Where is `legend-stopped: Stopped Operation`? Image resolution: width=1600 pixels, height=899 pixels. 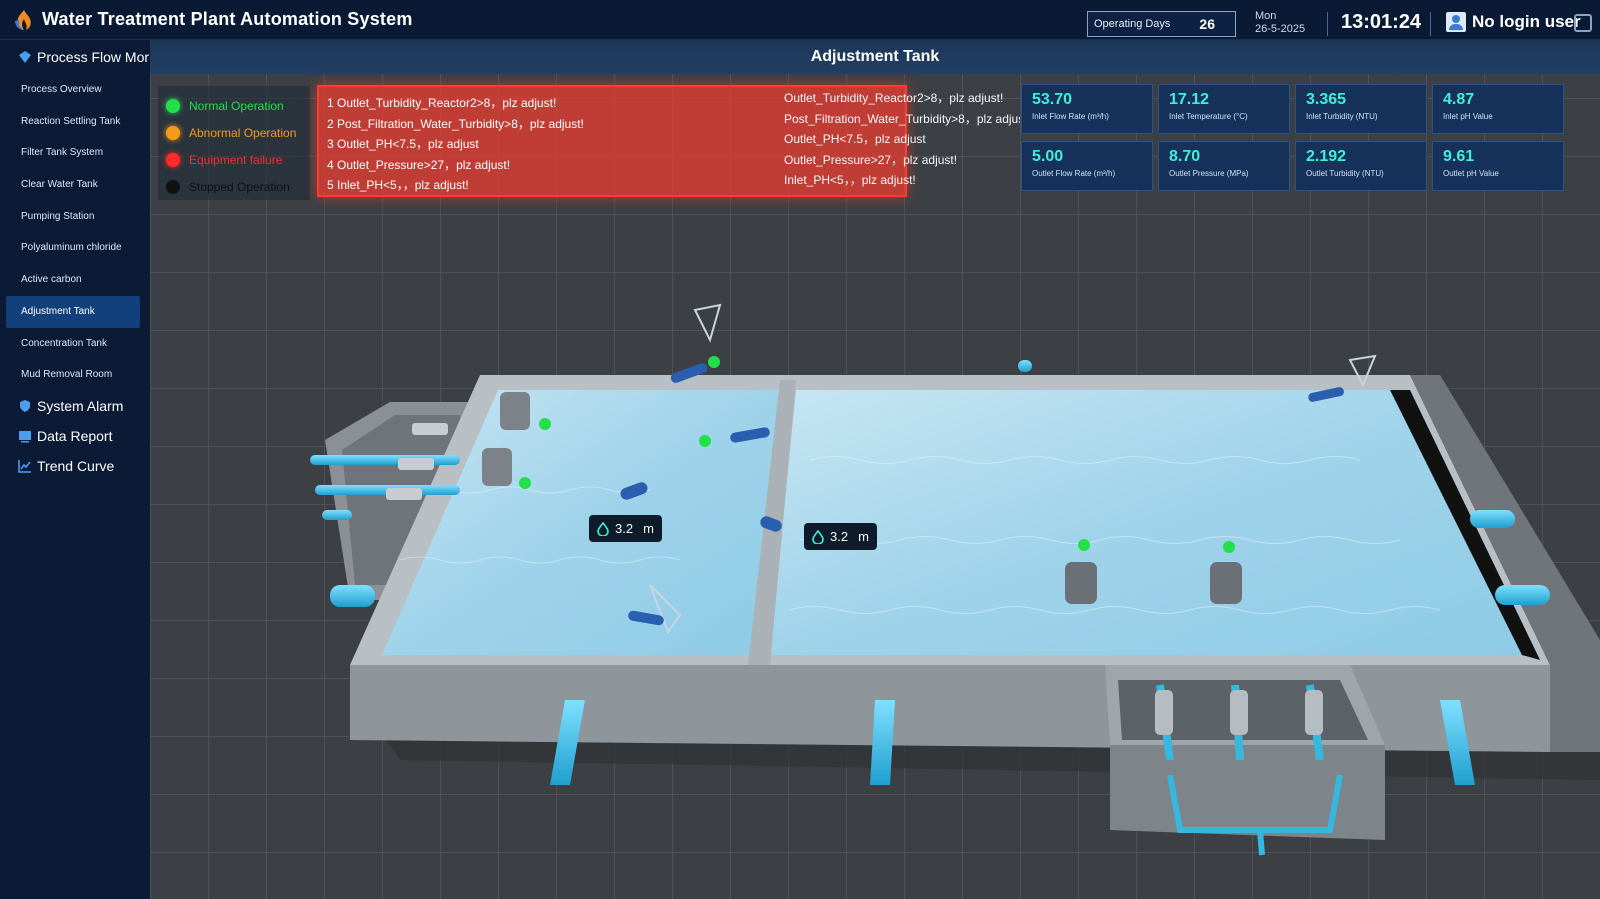 legend-stopped: Stopped Operation is located at coordinates (234, 186).